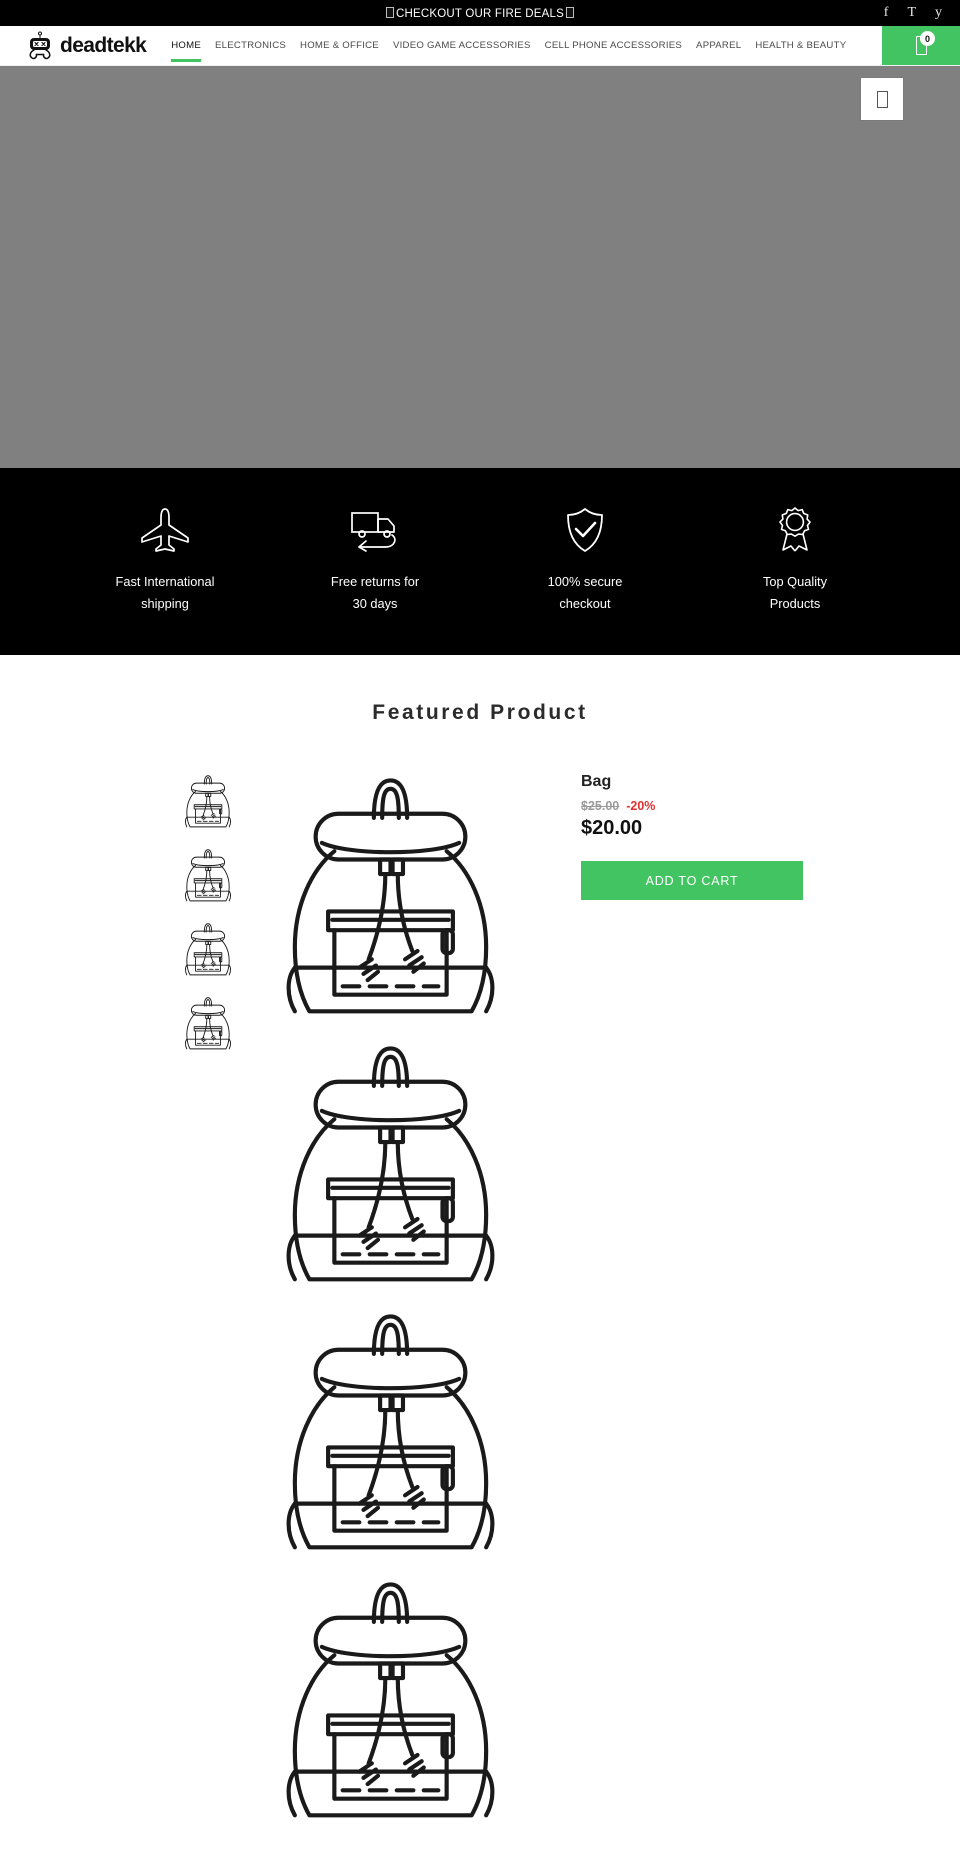 The image size is (960, 1875). I want to click on product-thumbnail-list, so click(207, 910).